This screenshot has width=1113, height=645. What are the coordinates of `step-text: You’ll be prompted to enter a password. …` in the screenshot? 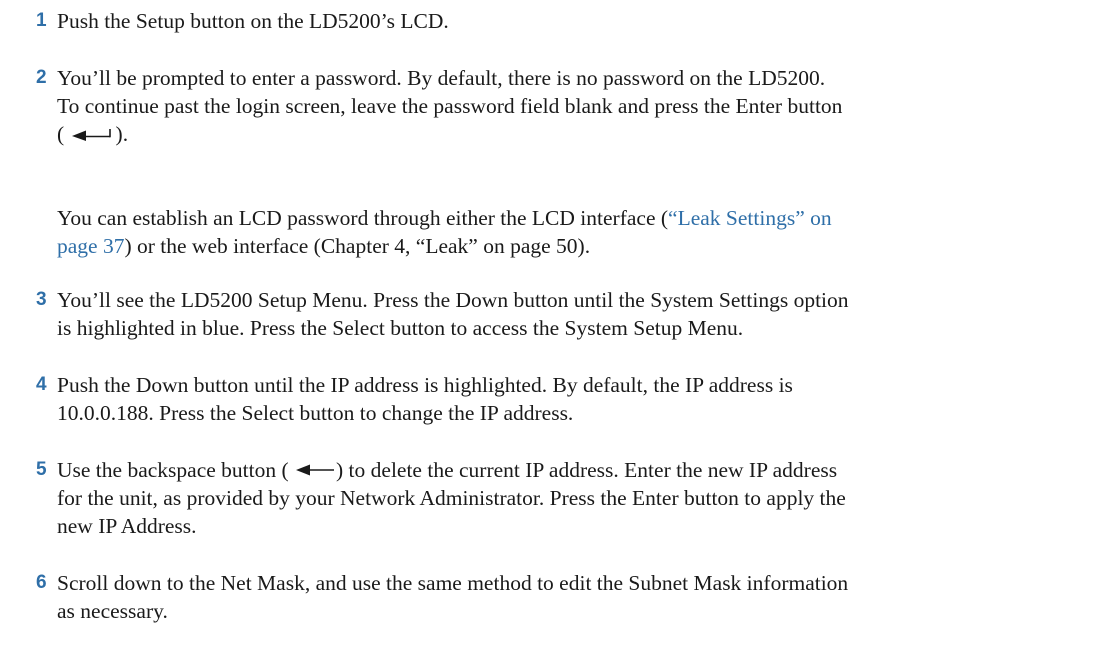 It's located at (582, 106).